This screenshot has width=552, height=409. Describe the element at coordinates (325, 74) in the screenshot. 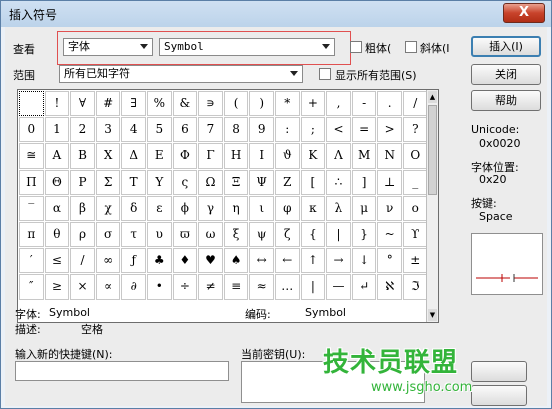

I see `show-all-ranges-checkbox` at that location.